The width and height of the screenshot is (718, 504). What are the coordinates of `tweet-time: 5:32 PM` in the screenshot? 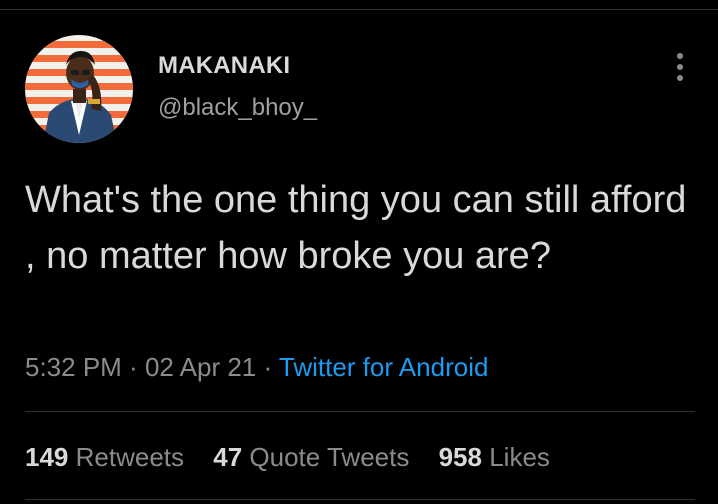 It's located at (73, 367).